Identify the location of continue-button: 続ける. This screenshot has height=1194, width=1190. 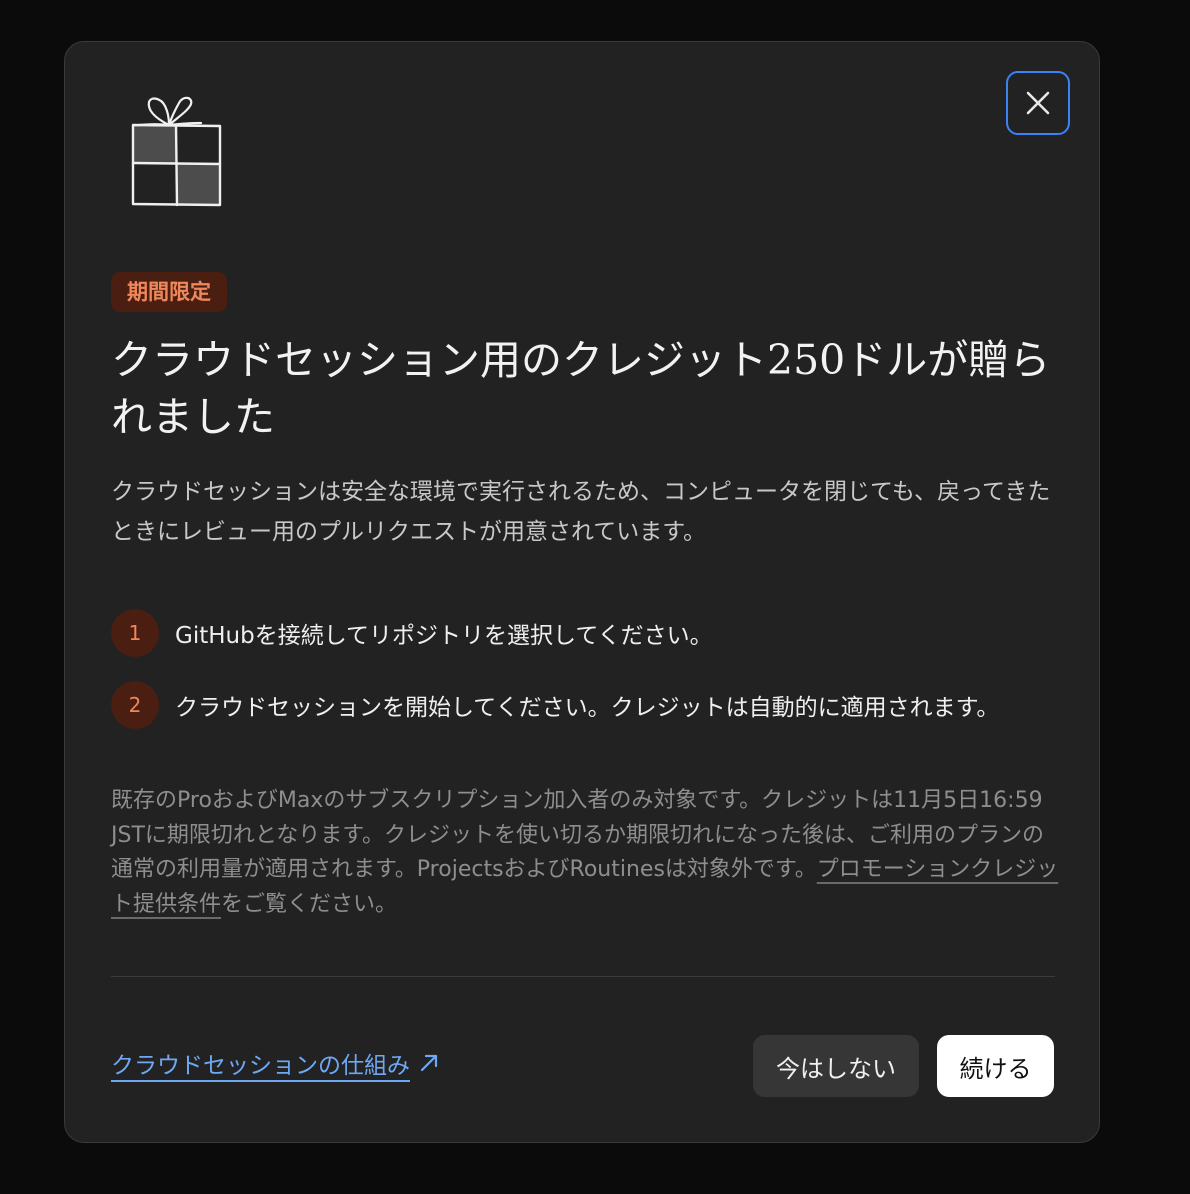
(995, 1066).